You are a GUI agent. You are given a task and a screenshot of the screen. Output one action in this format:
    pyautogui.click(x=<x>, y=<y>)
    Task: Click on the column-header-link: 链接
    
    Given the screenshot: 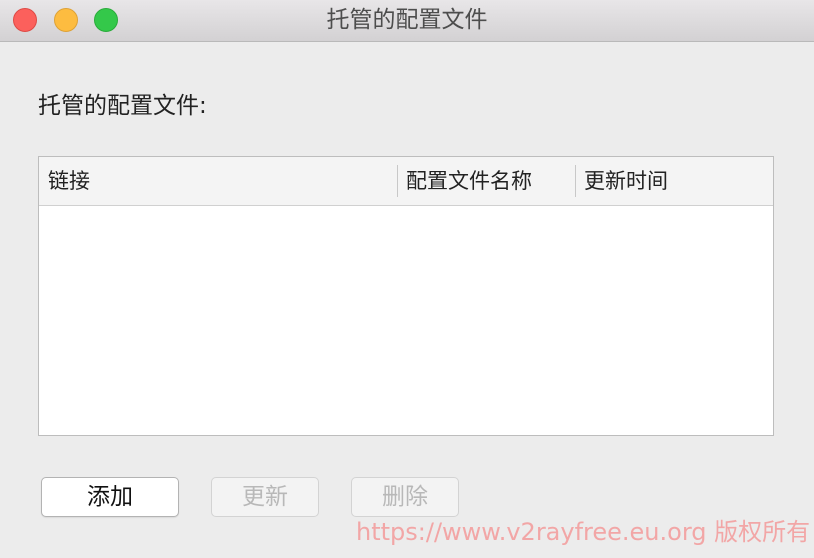 What is the action you would take?
    pyautogui.click(x=69, y=181)
    